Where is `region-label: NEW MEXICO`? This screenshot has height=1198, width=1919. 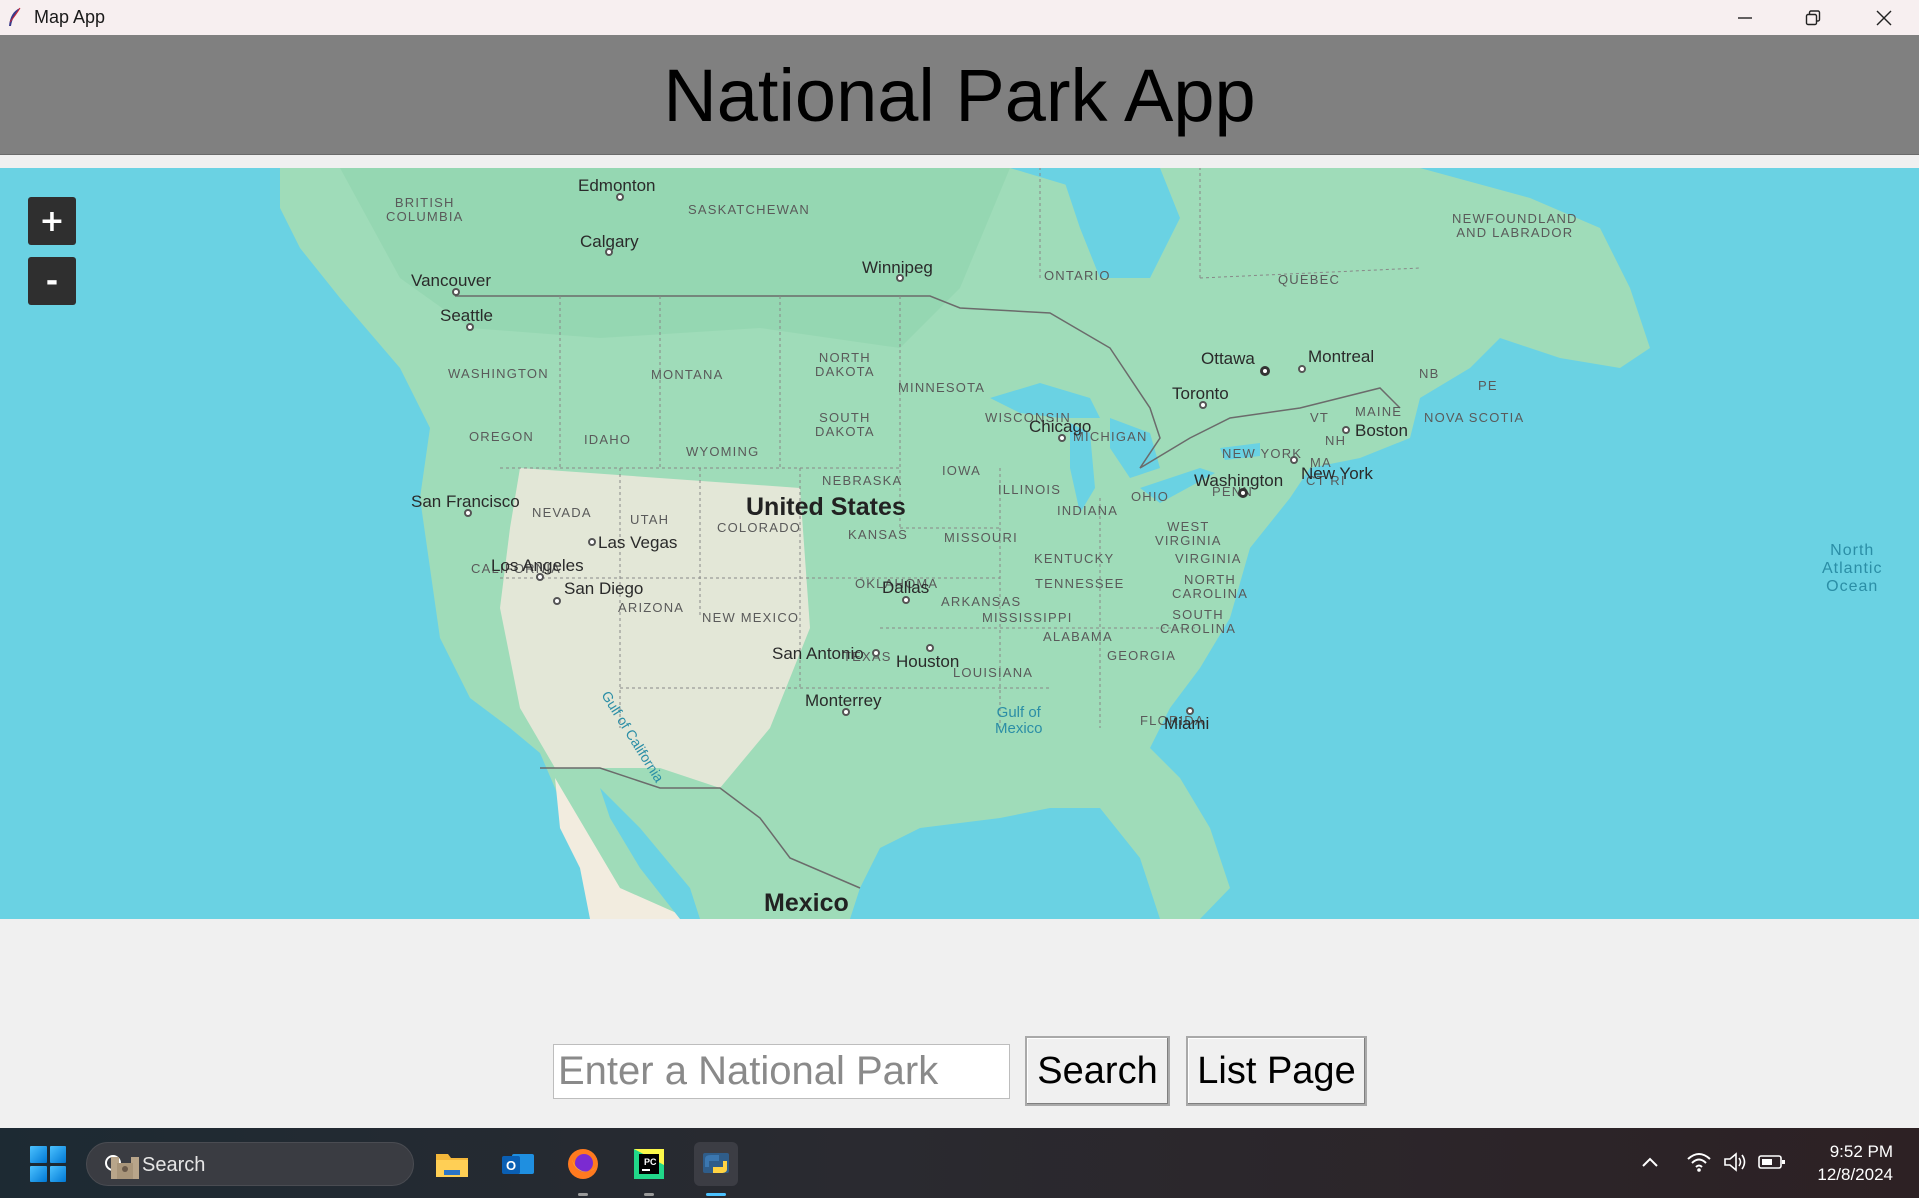
region-label: NEW MEXICO is located at coordinates (751, 617).